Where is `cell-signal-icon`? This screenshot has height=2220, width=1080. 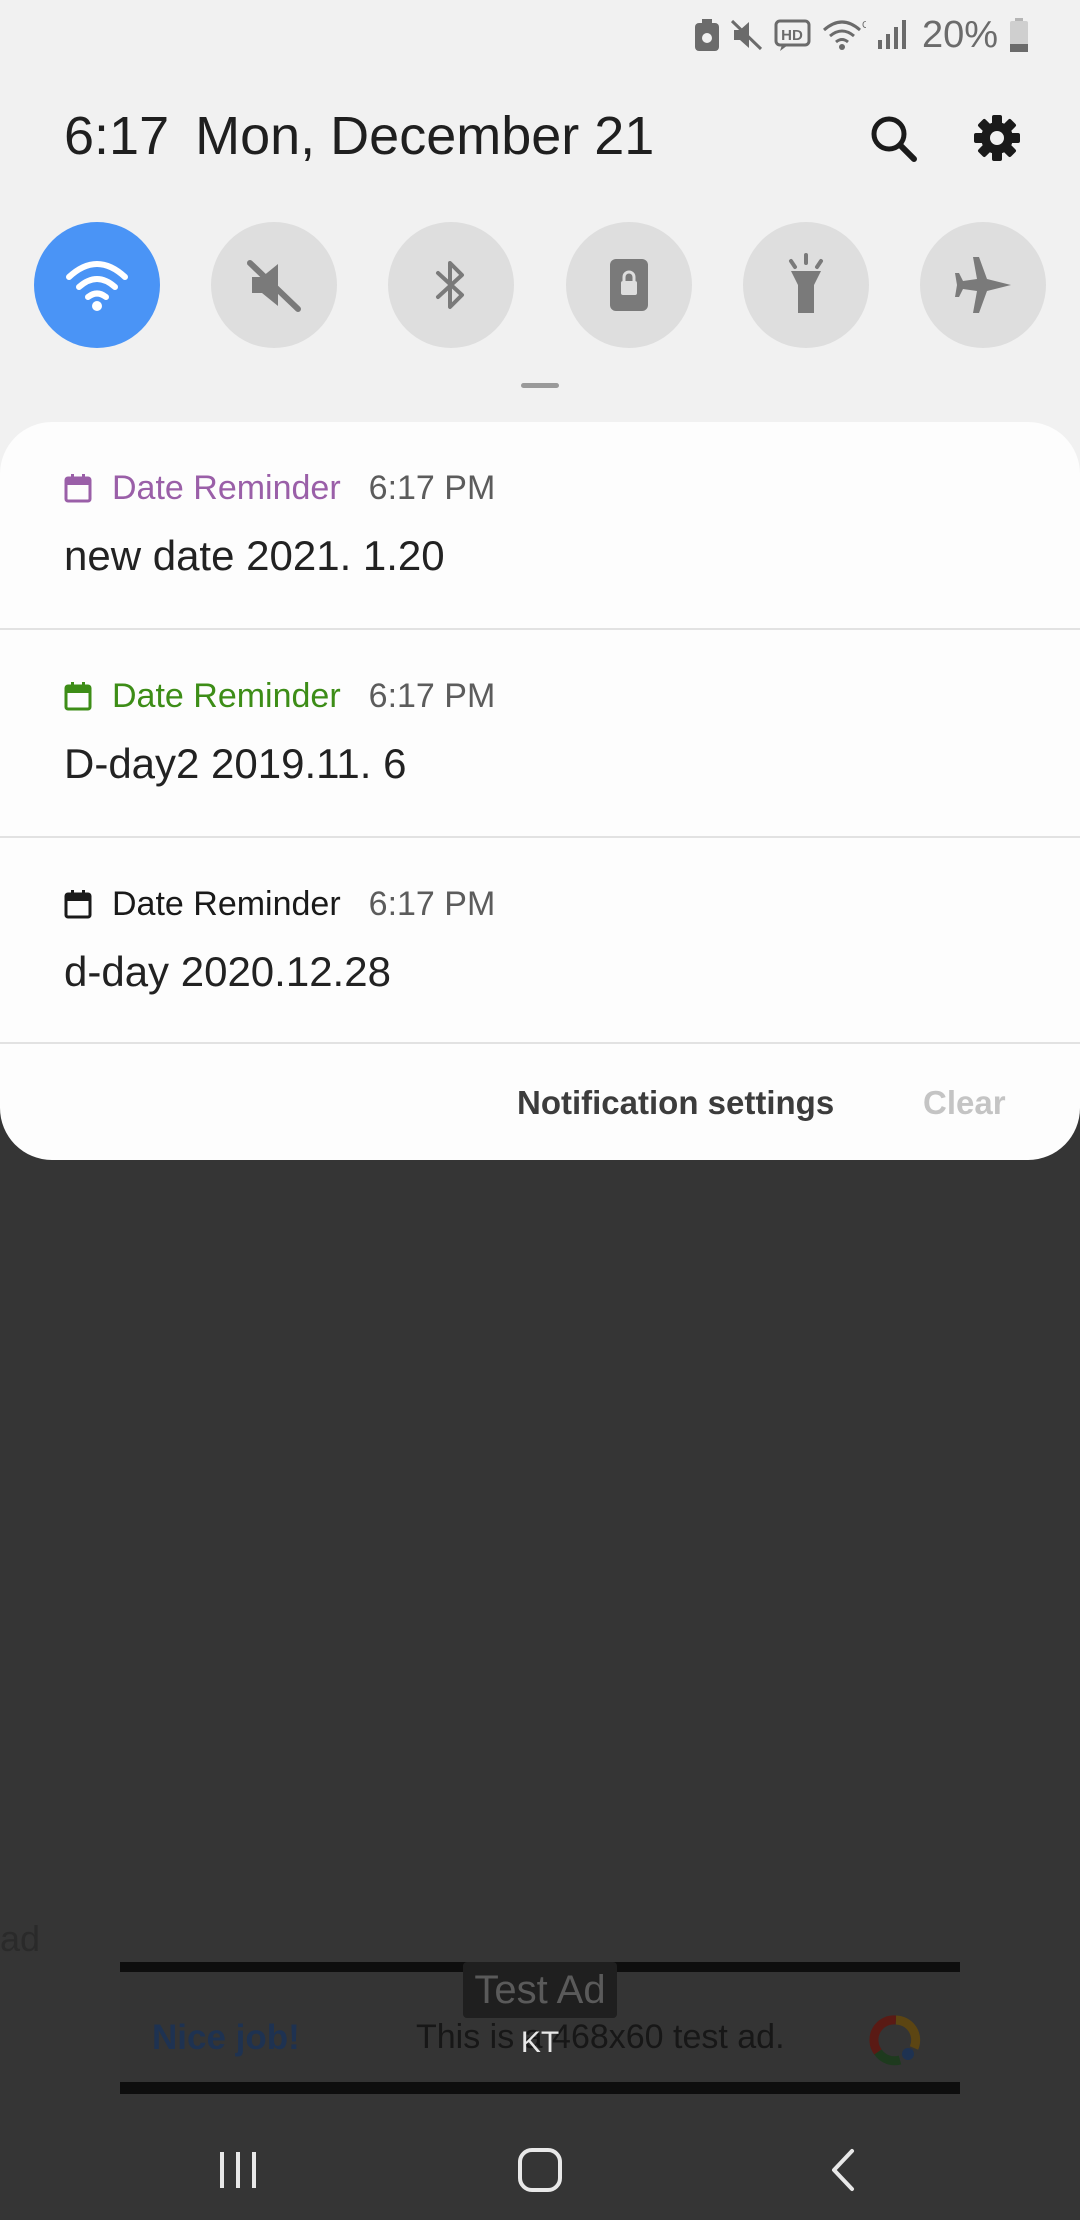
cell-signal-icon is located at coordinates (893, 35).